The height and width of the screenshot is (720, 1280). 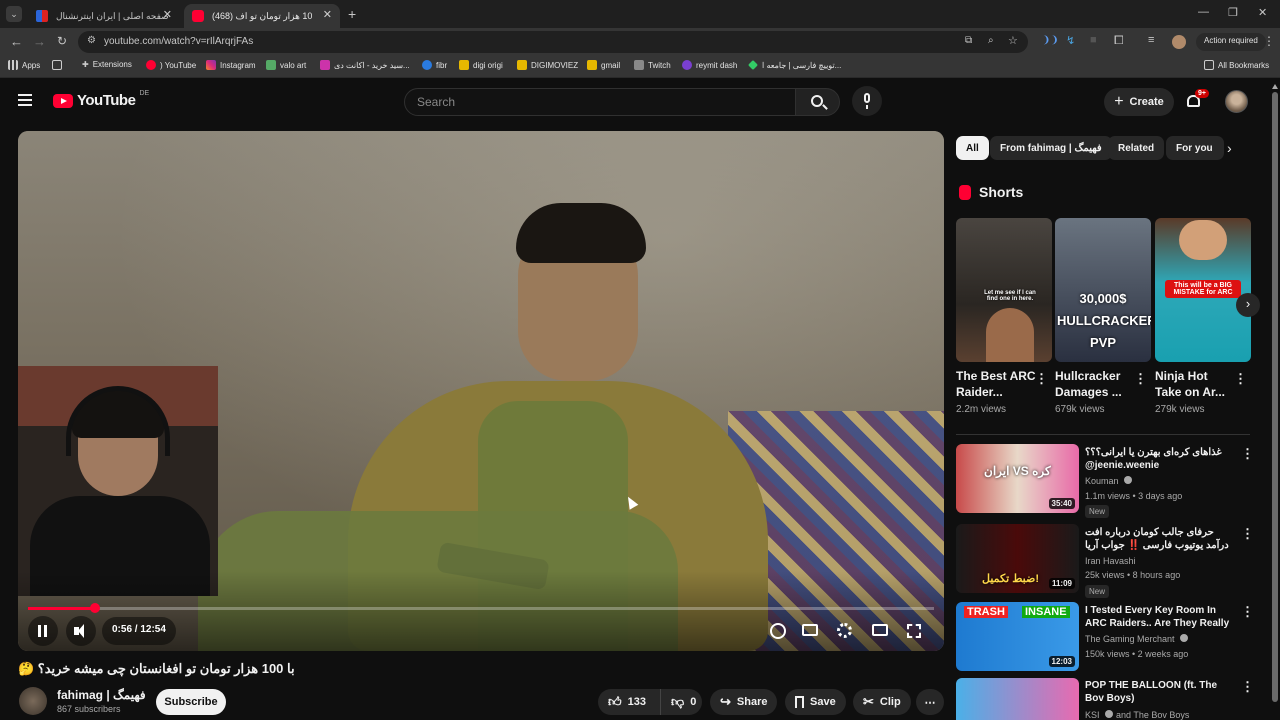 I want to click on chip-related: Related, so click(x=1136, y=148).